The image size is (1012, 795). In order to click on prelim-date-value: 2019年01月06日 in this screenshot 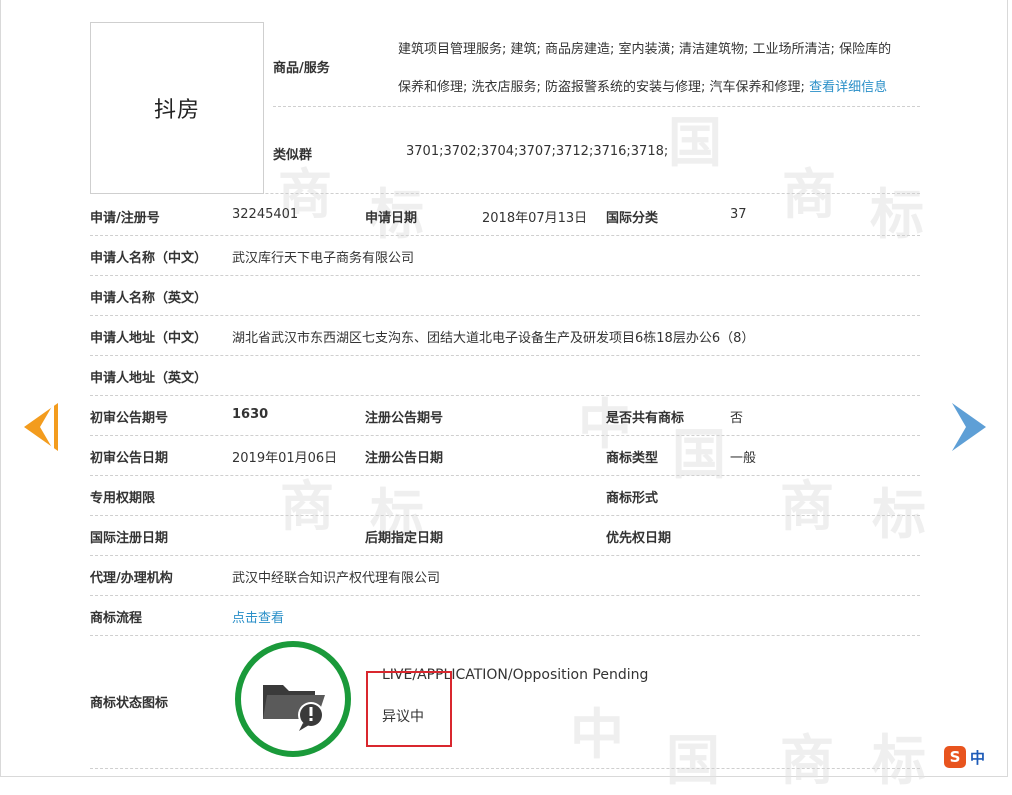, I will do `click(285, 458)`.